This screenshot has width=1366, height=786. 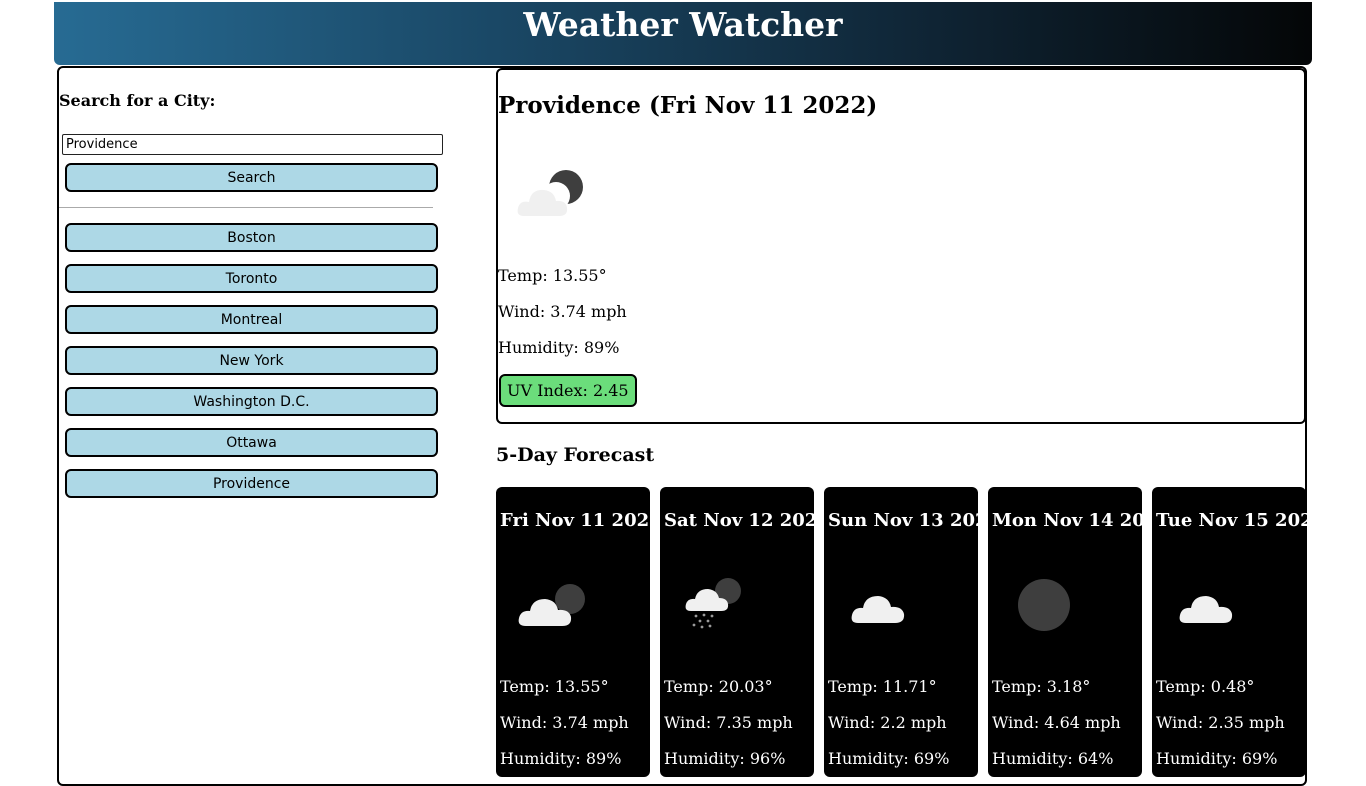 What do you see at coordinates (246, 207) in the screenshot?
I see `sidebar-divider` at bounding box center [246, 207].